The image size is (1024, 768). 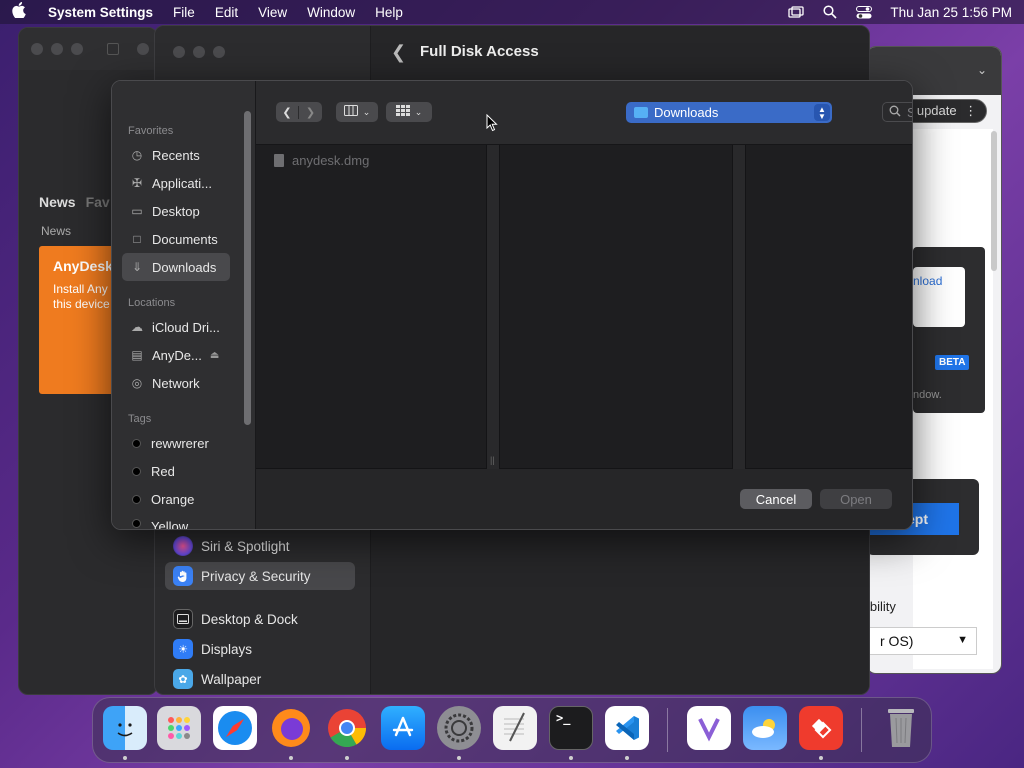 I want to click on menu-view: View, so click(x=272, y=12).